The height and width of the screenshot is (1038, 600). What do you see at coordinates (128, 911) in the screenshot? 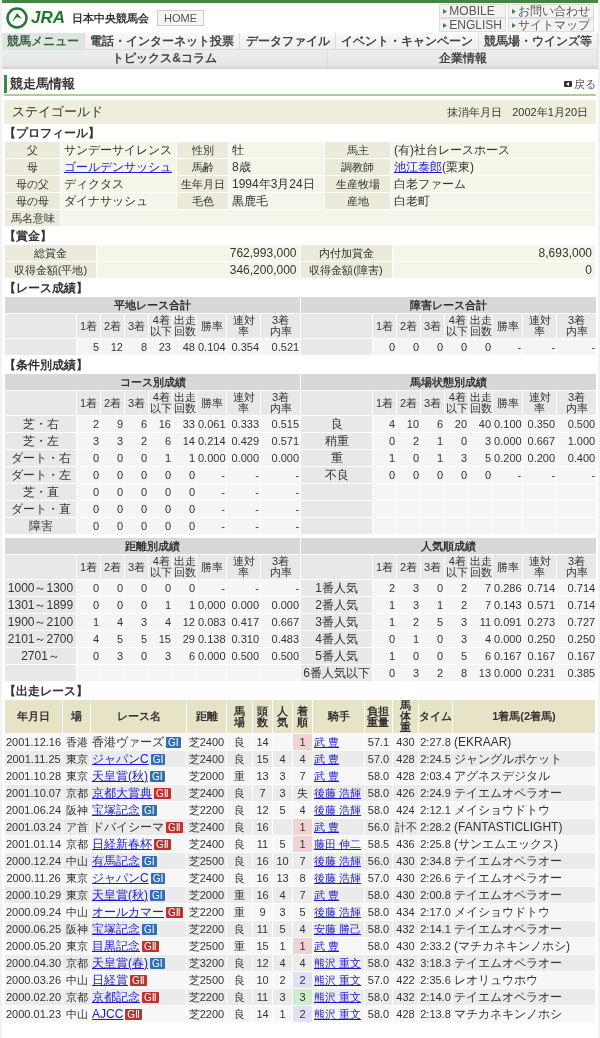
I see `race-link: オールカマー` at bounding box center [128, 911].